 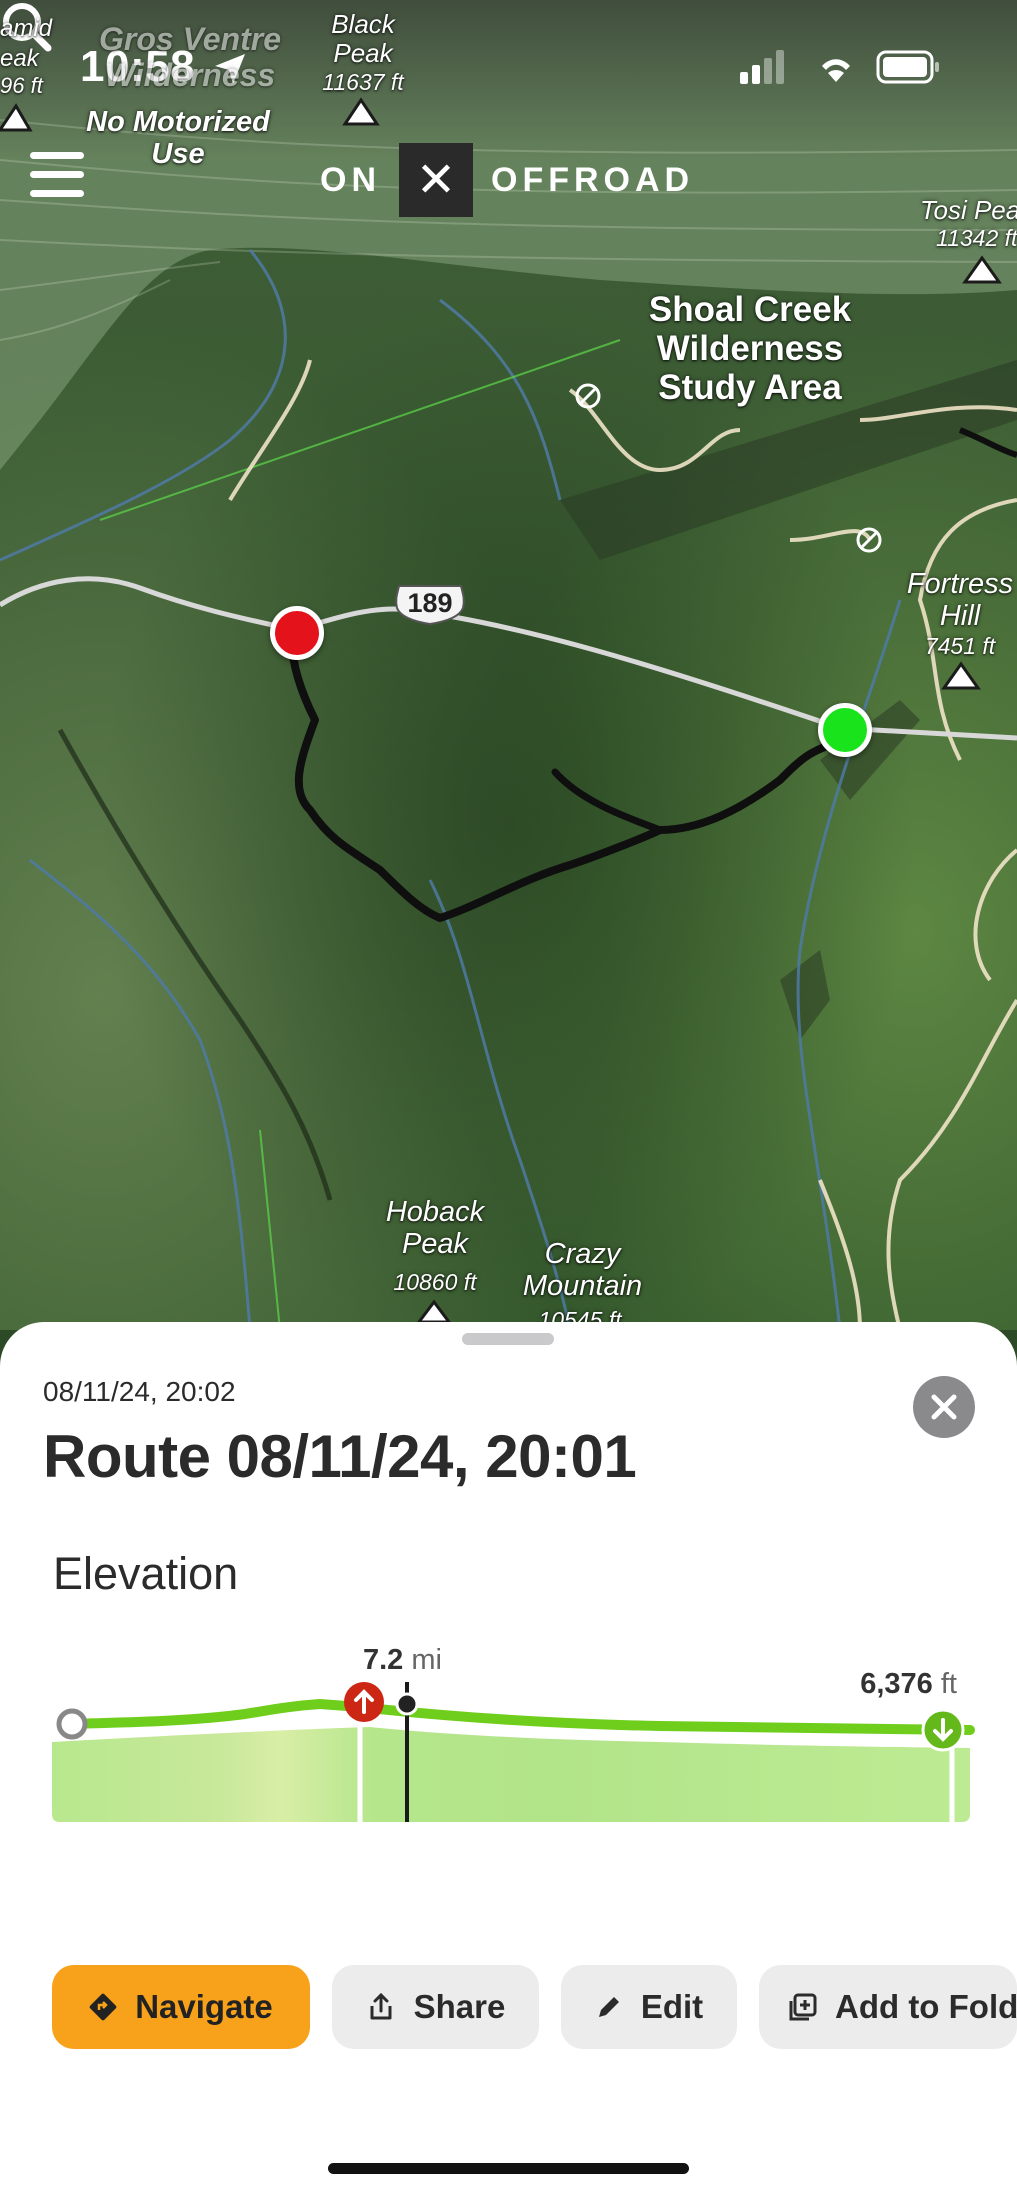 I want to click on route-start-marker, so click(x=297, y=633).